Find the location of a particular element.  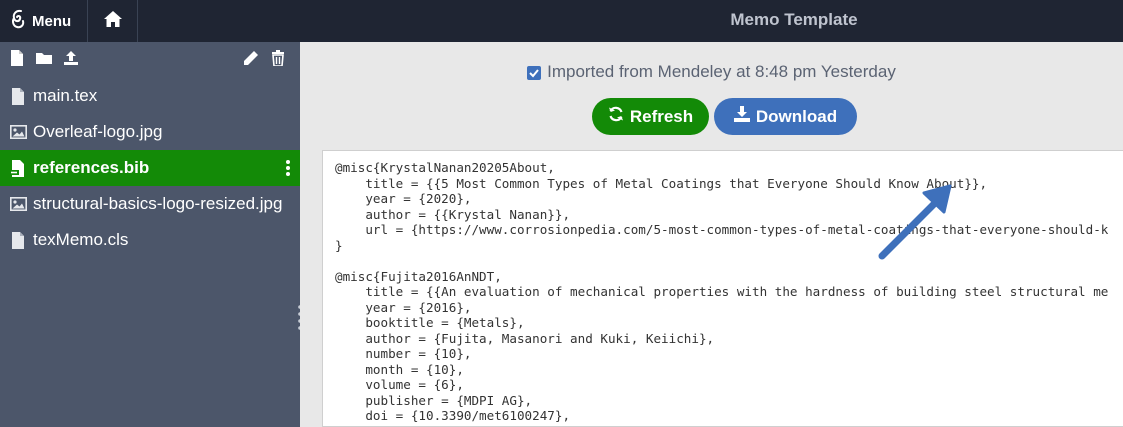

file-item-structural-basics-logo: structural-basics-logo-resized.jpg is located at coordinates (150, 204).